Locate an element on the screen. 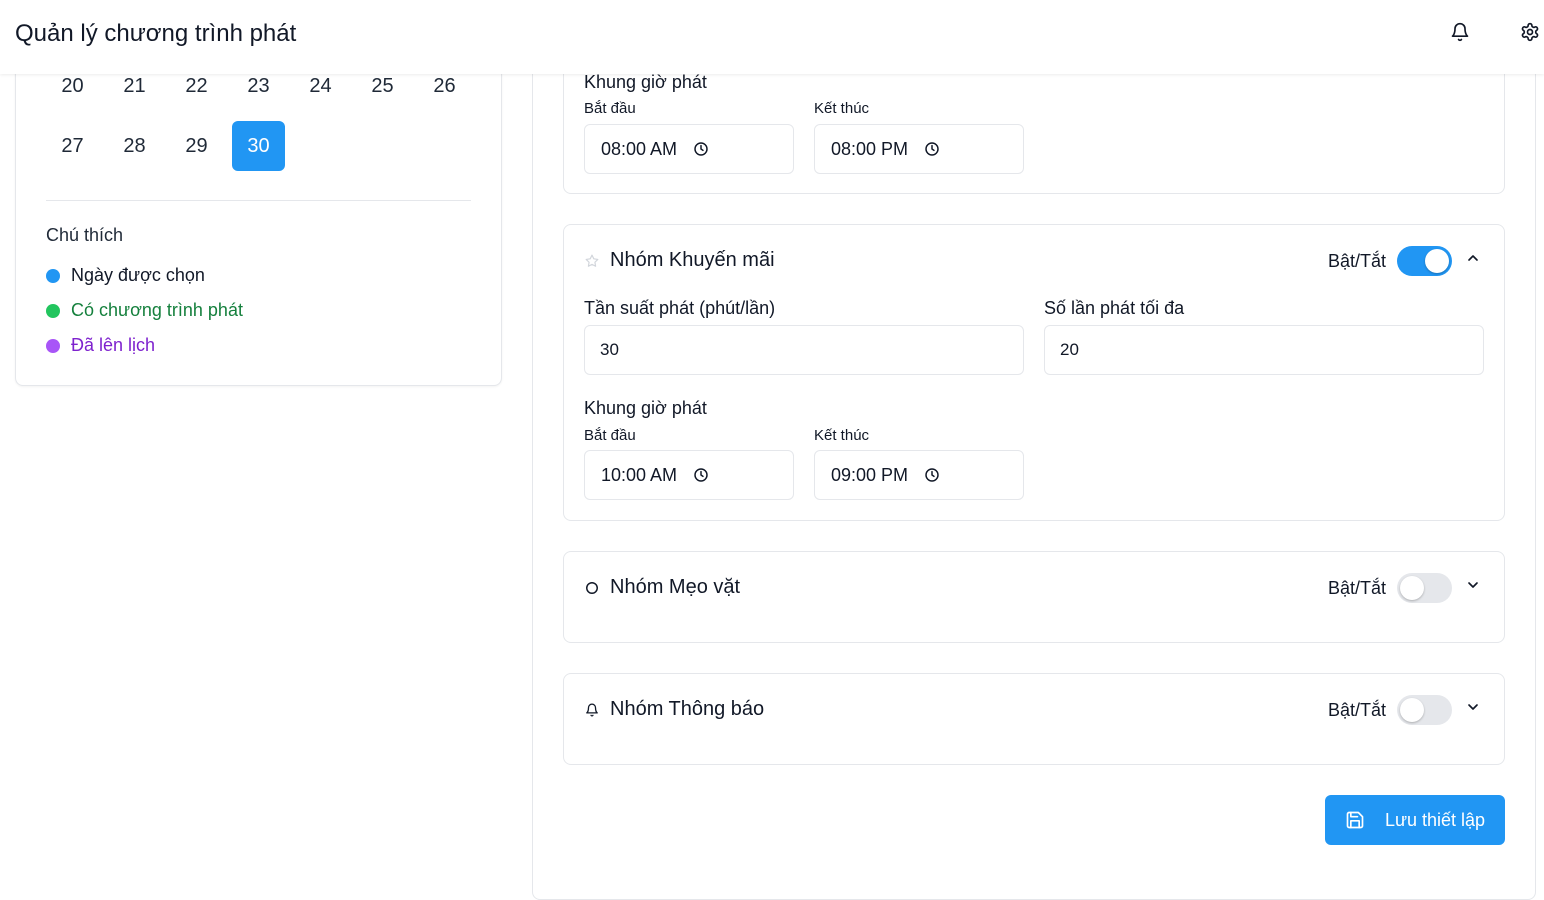 Image resolution: width=1544 pixels, height=900 pixels. group-title-tips: Nhóm Mẹo vặt is located at coordinates (662, 587).